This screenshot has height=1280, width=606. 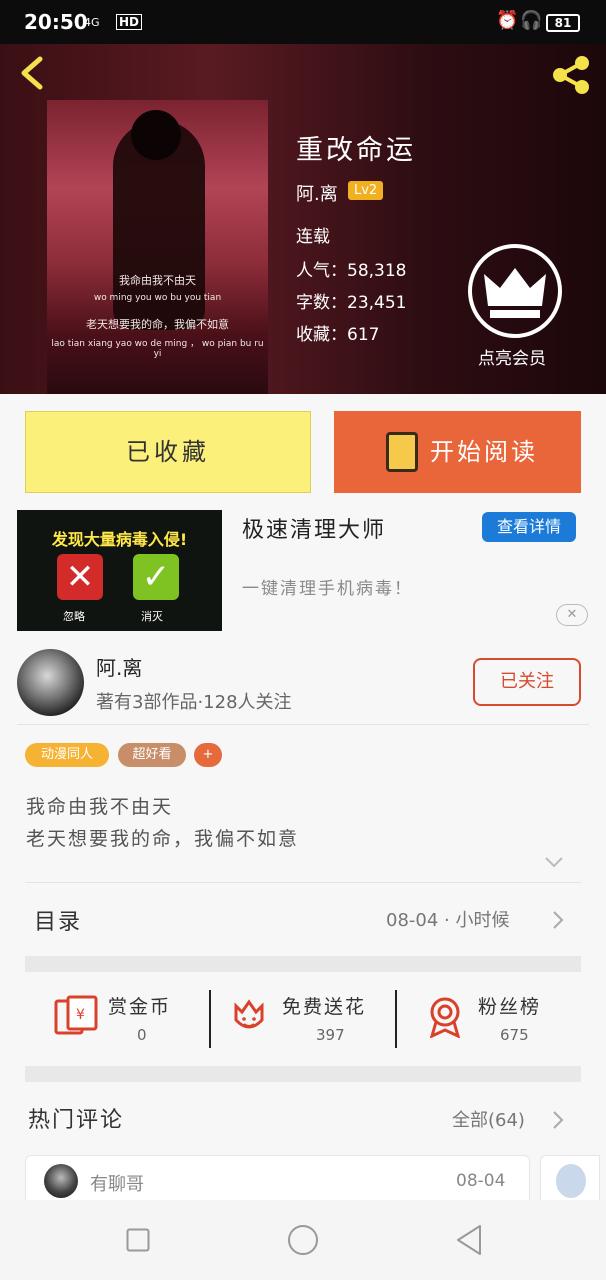 I want to click on crown-icon, so click(x=515, y=293).